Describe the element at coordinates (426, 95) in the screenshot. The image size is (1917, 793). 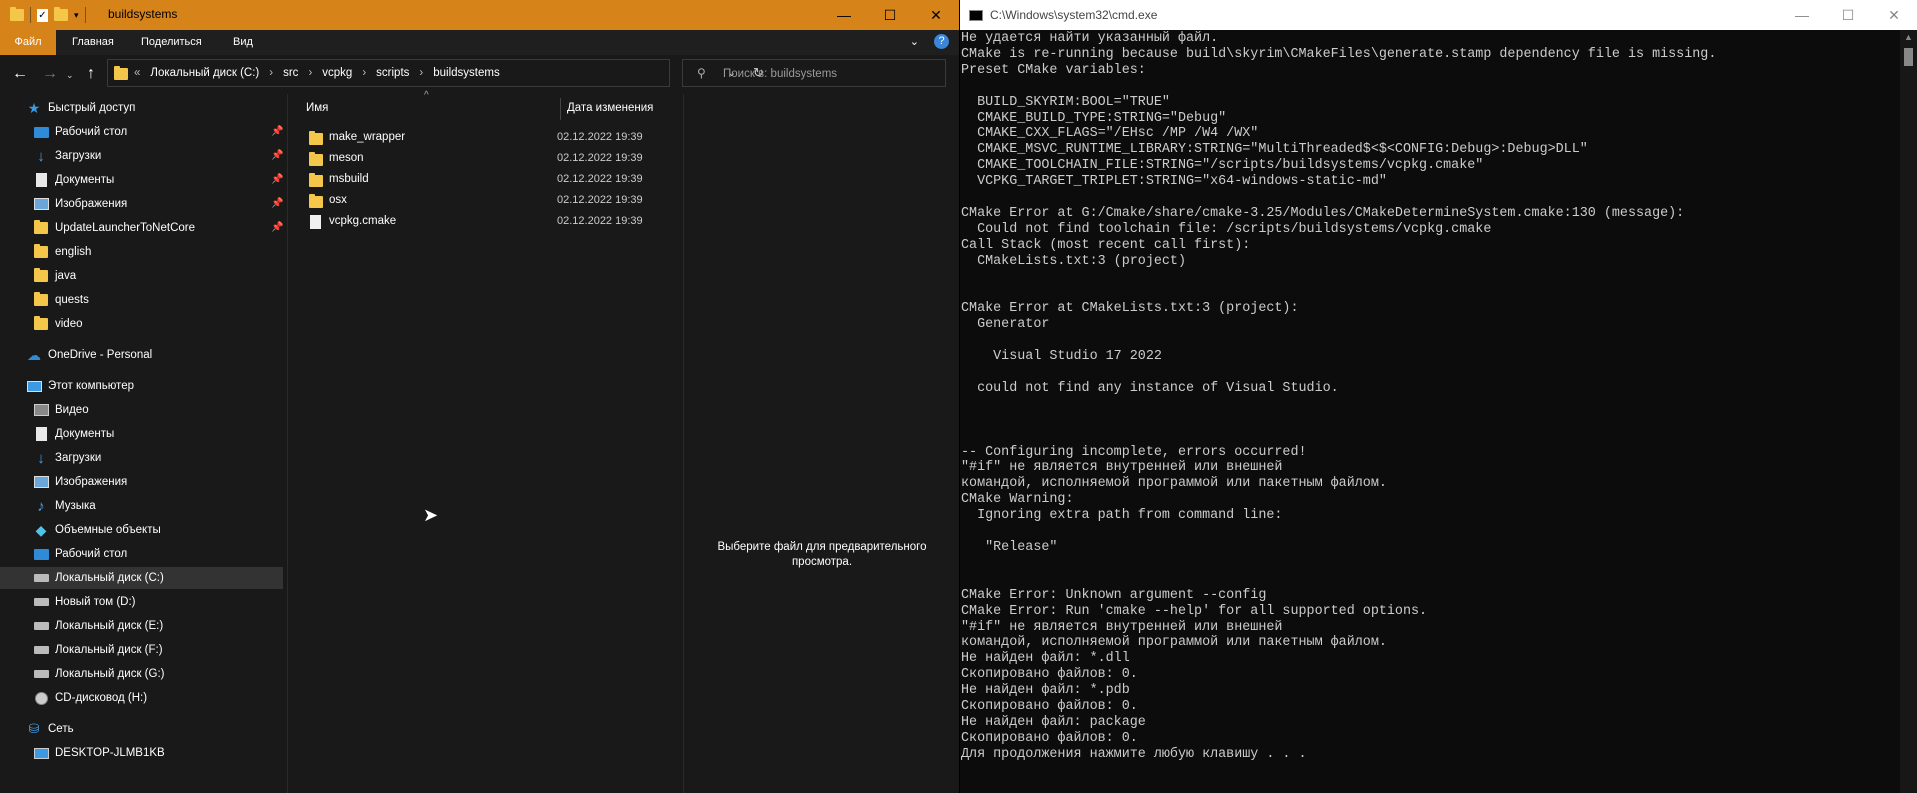
I see `sort-ascending-icon: ^` at that location.